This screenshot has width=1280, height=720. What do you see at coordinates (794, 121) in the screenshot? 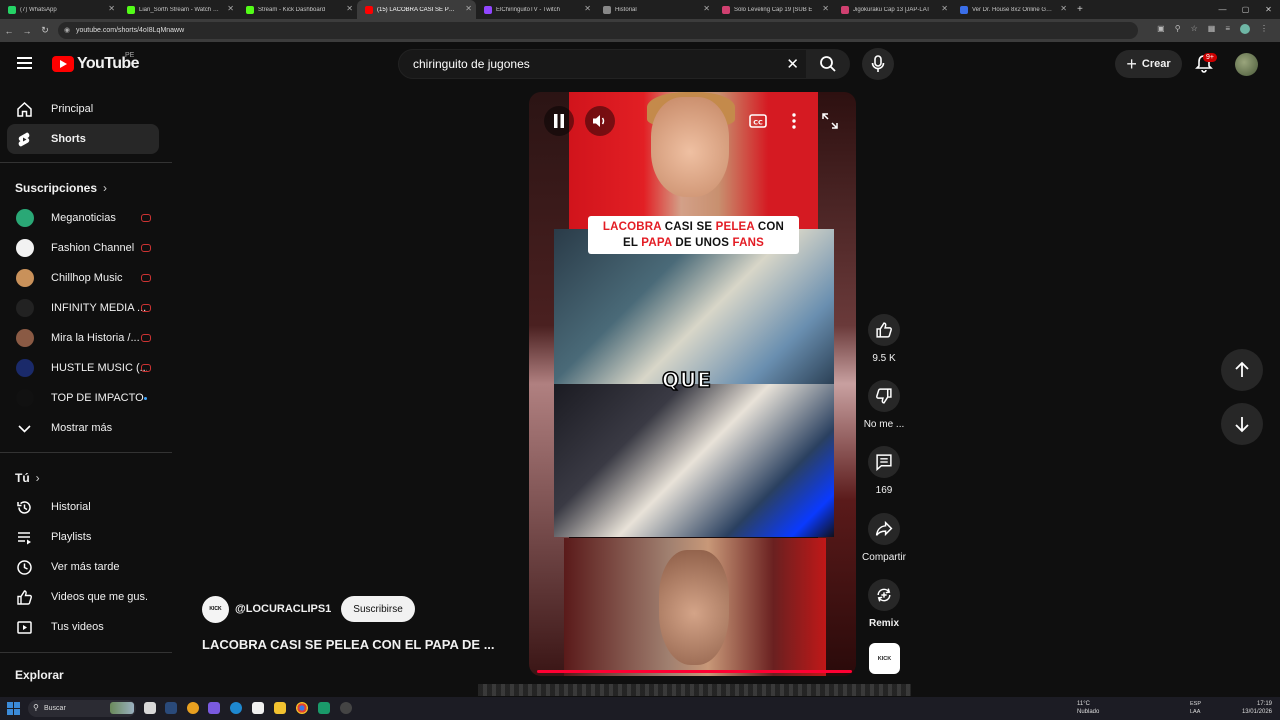
I see `more-options-icon` at bounding box center [794, 121].